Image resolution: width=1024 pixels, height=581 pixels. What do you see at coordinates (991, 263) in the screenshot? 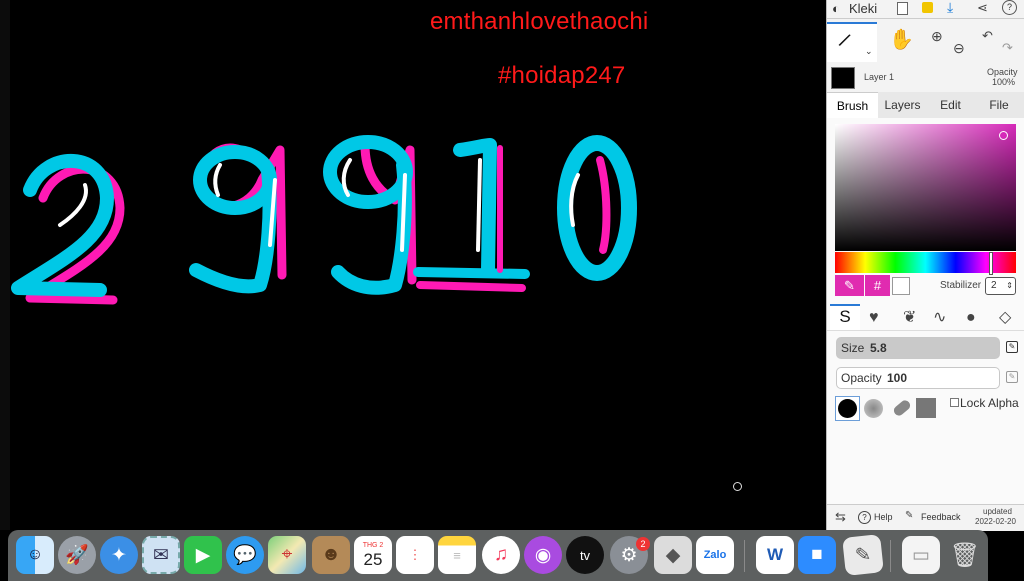
I see `hue-slider-handle` at bounding box center [991, 263].